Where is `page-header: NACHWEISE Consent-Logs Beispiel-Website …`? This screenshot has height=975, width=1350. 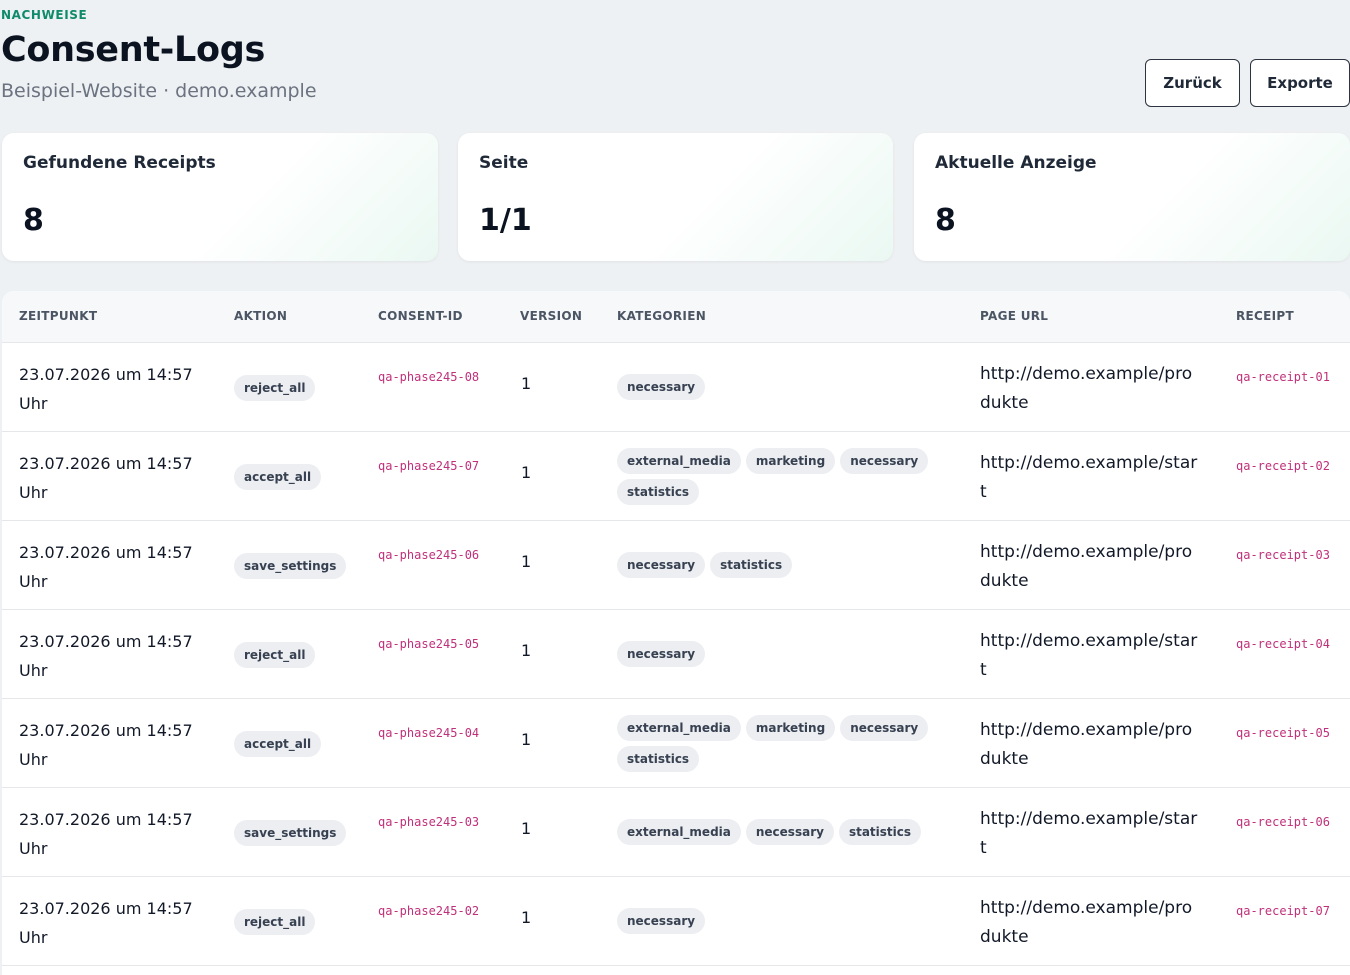 page-header: NACHWEISE Consent-Logs Beispiel-Website … is located at coordinates (675, 60).